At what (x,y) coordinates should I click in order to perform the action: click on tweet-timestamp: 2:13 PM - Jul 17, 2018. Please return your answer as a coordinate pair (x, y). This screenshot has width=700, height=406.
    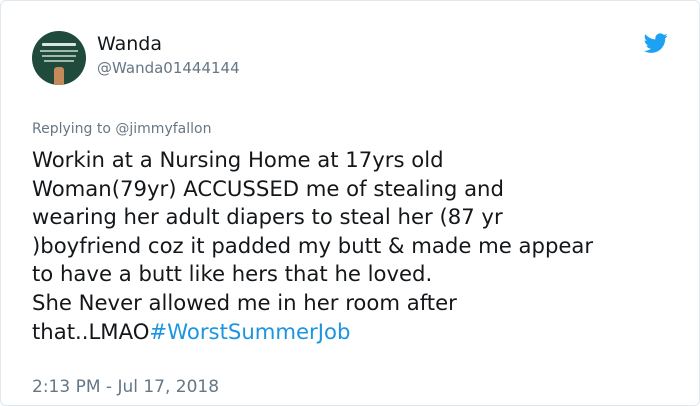
    Looking at the image, I should click on (125, 387).